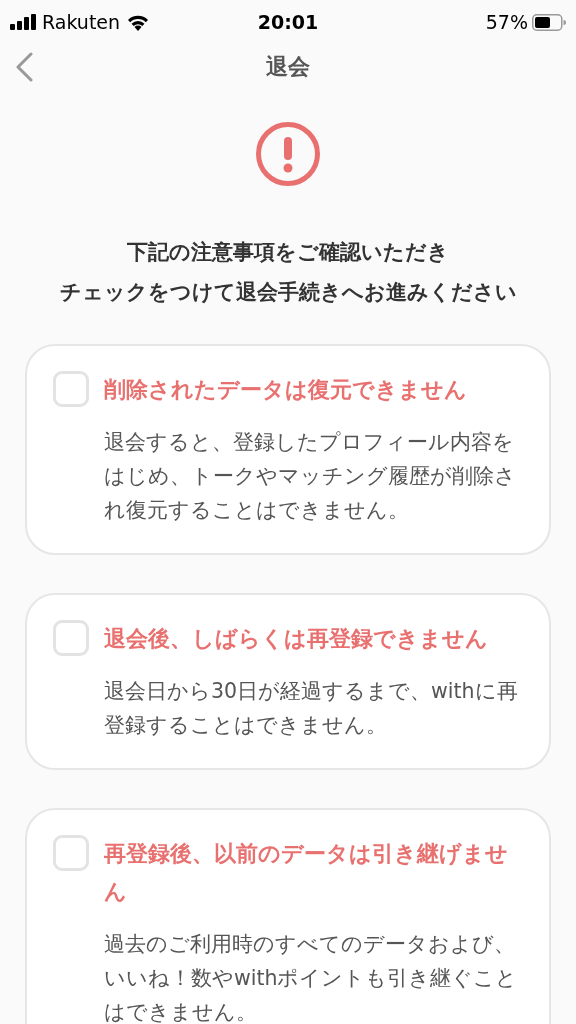 The height and width of the screenshot is (1024, 576). Describe the element at coordinates (311, 708) in the screenshot. I see `notice-text: 退会日から30日が経過するまで、withに再登録することはできません。` at that location.